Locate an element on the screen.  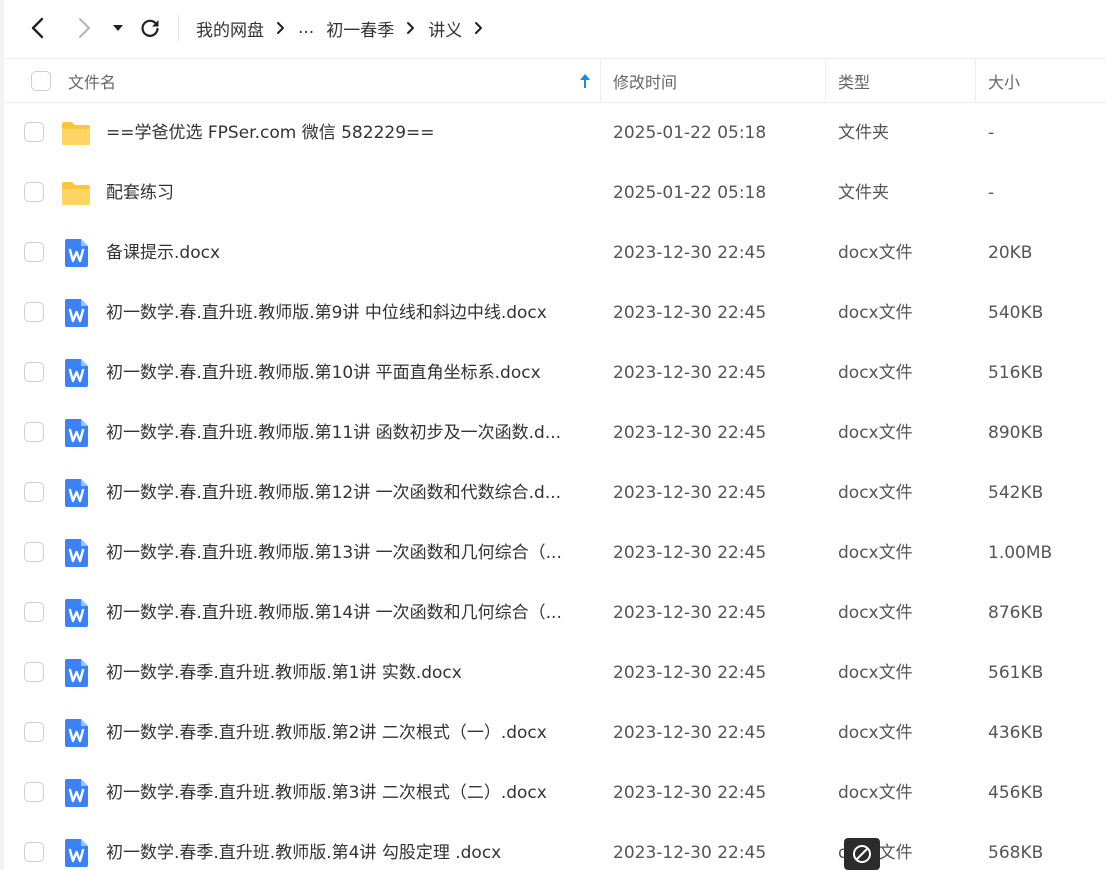
column-header-mtime: 修改时间 is located at coordinates (645, 80).